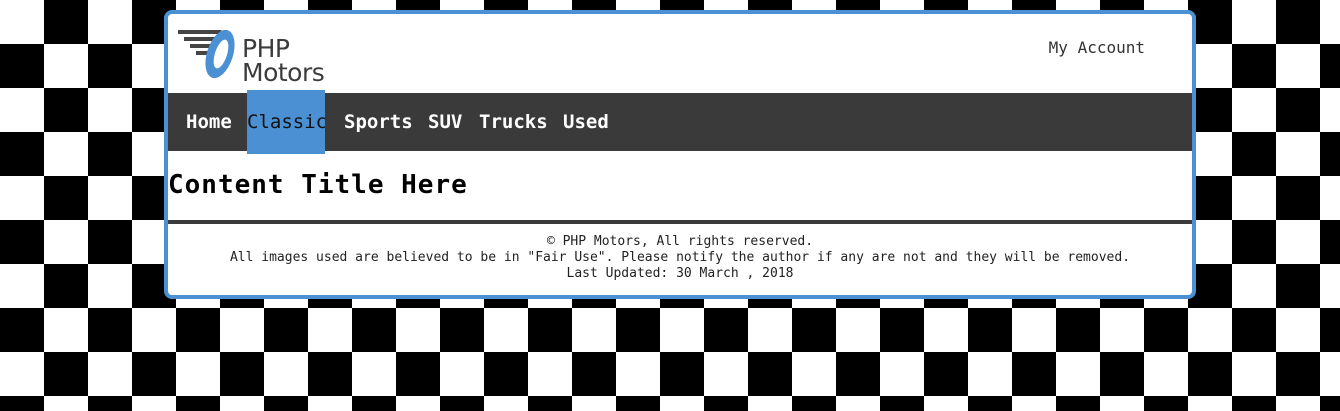 This screenshot has height=411, width=1340. Describe the element at coordinates (286, 122) in the screenshot. I see `nav-item-classic: Classic` at that location.